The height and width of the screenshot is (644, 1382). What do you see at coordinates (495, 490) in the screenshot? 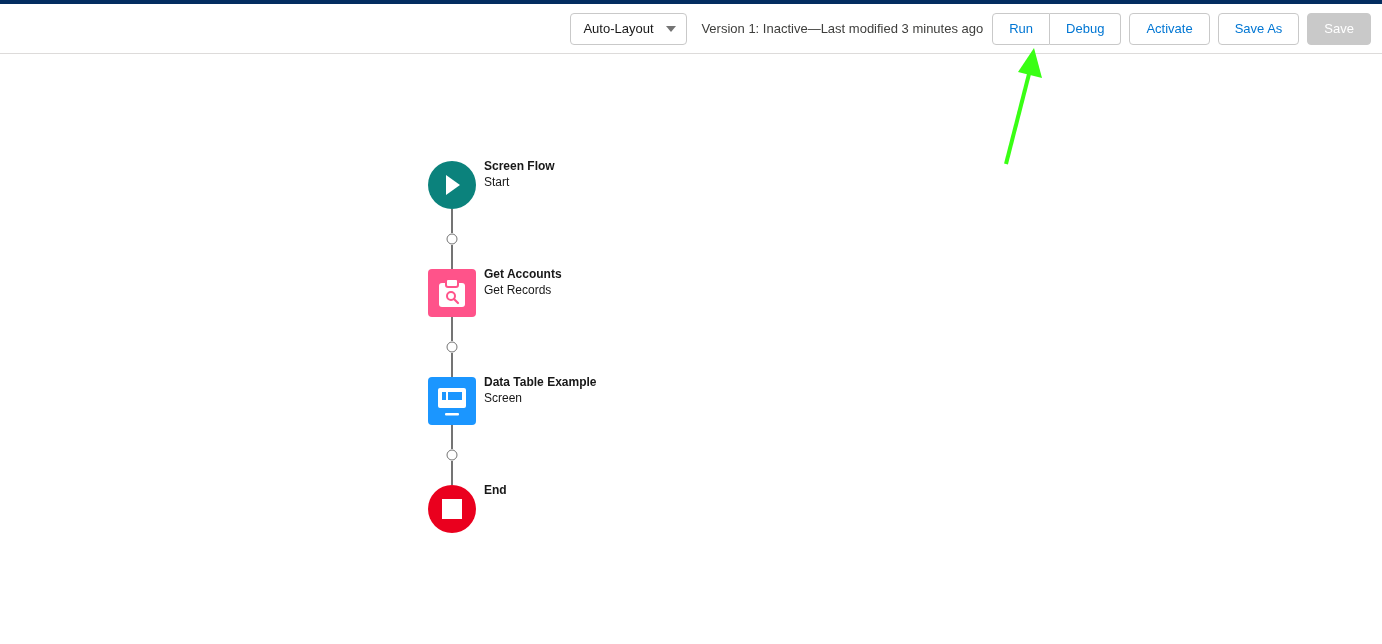
I see `node-title: End` at bounding box center [495, 490].